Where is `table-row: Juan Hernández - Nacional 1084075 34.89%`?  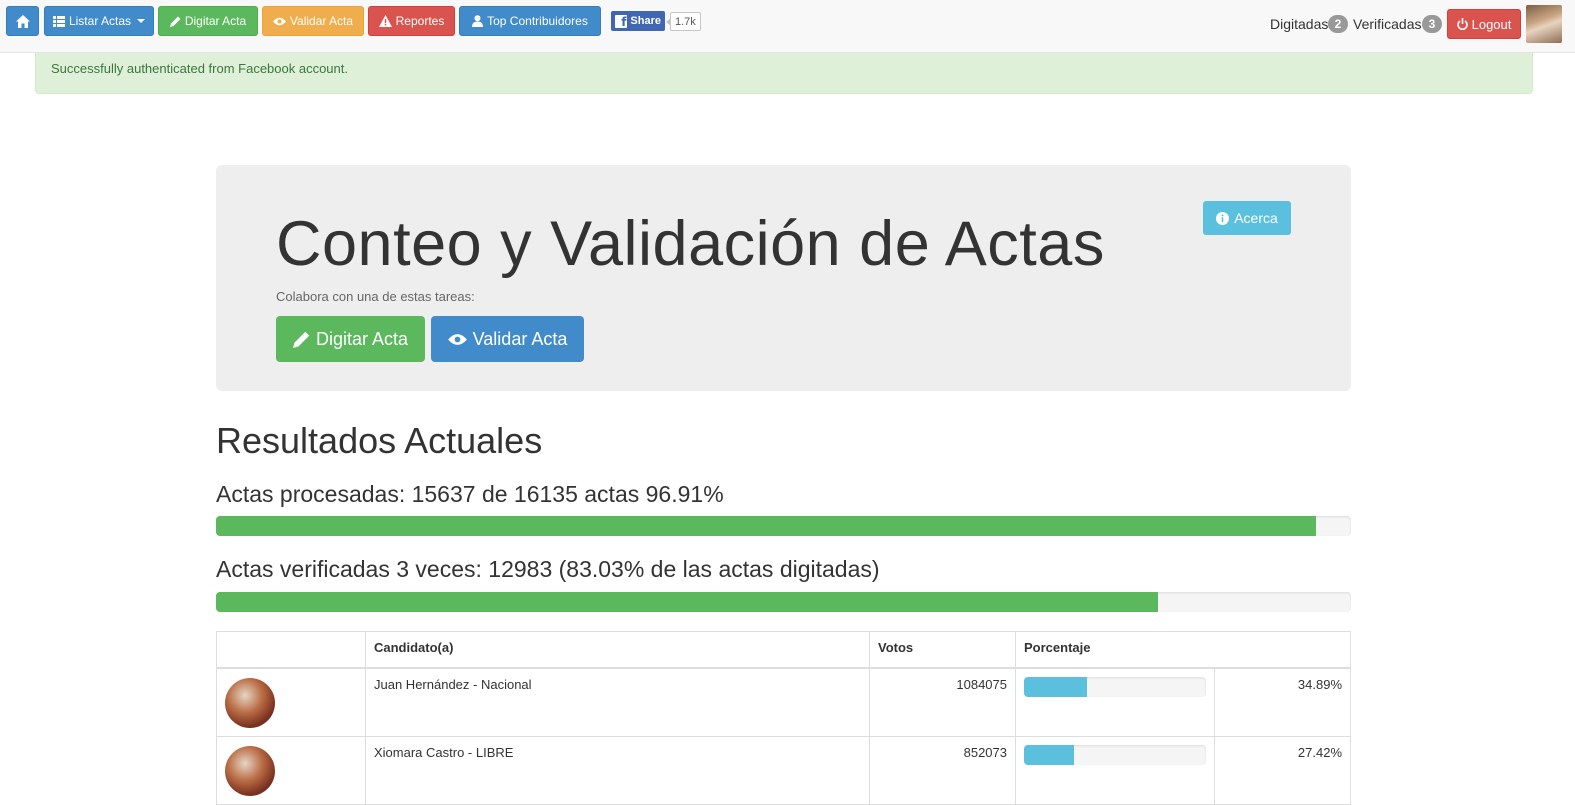 table-row: Juan Hernández - Nacional 1084075 34.89% is located at coordinates (783, 702).